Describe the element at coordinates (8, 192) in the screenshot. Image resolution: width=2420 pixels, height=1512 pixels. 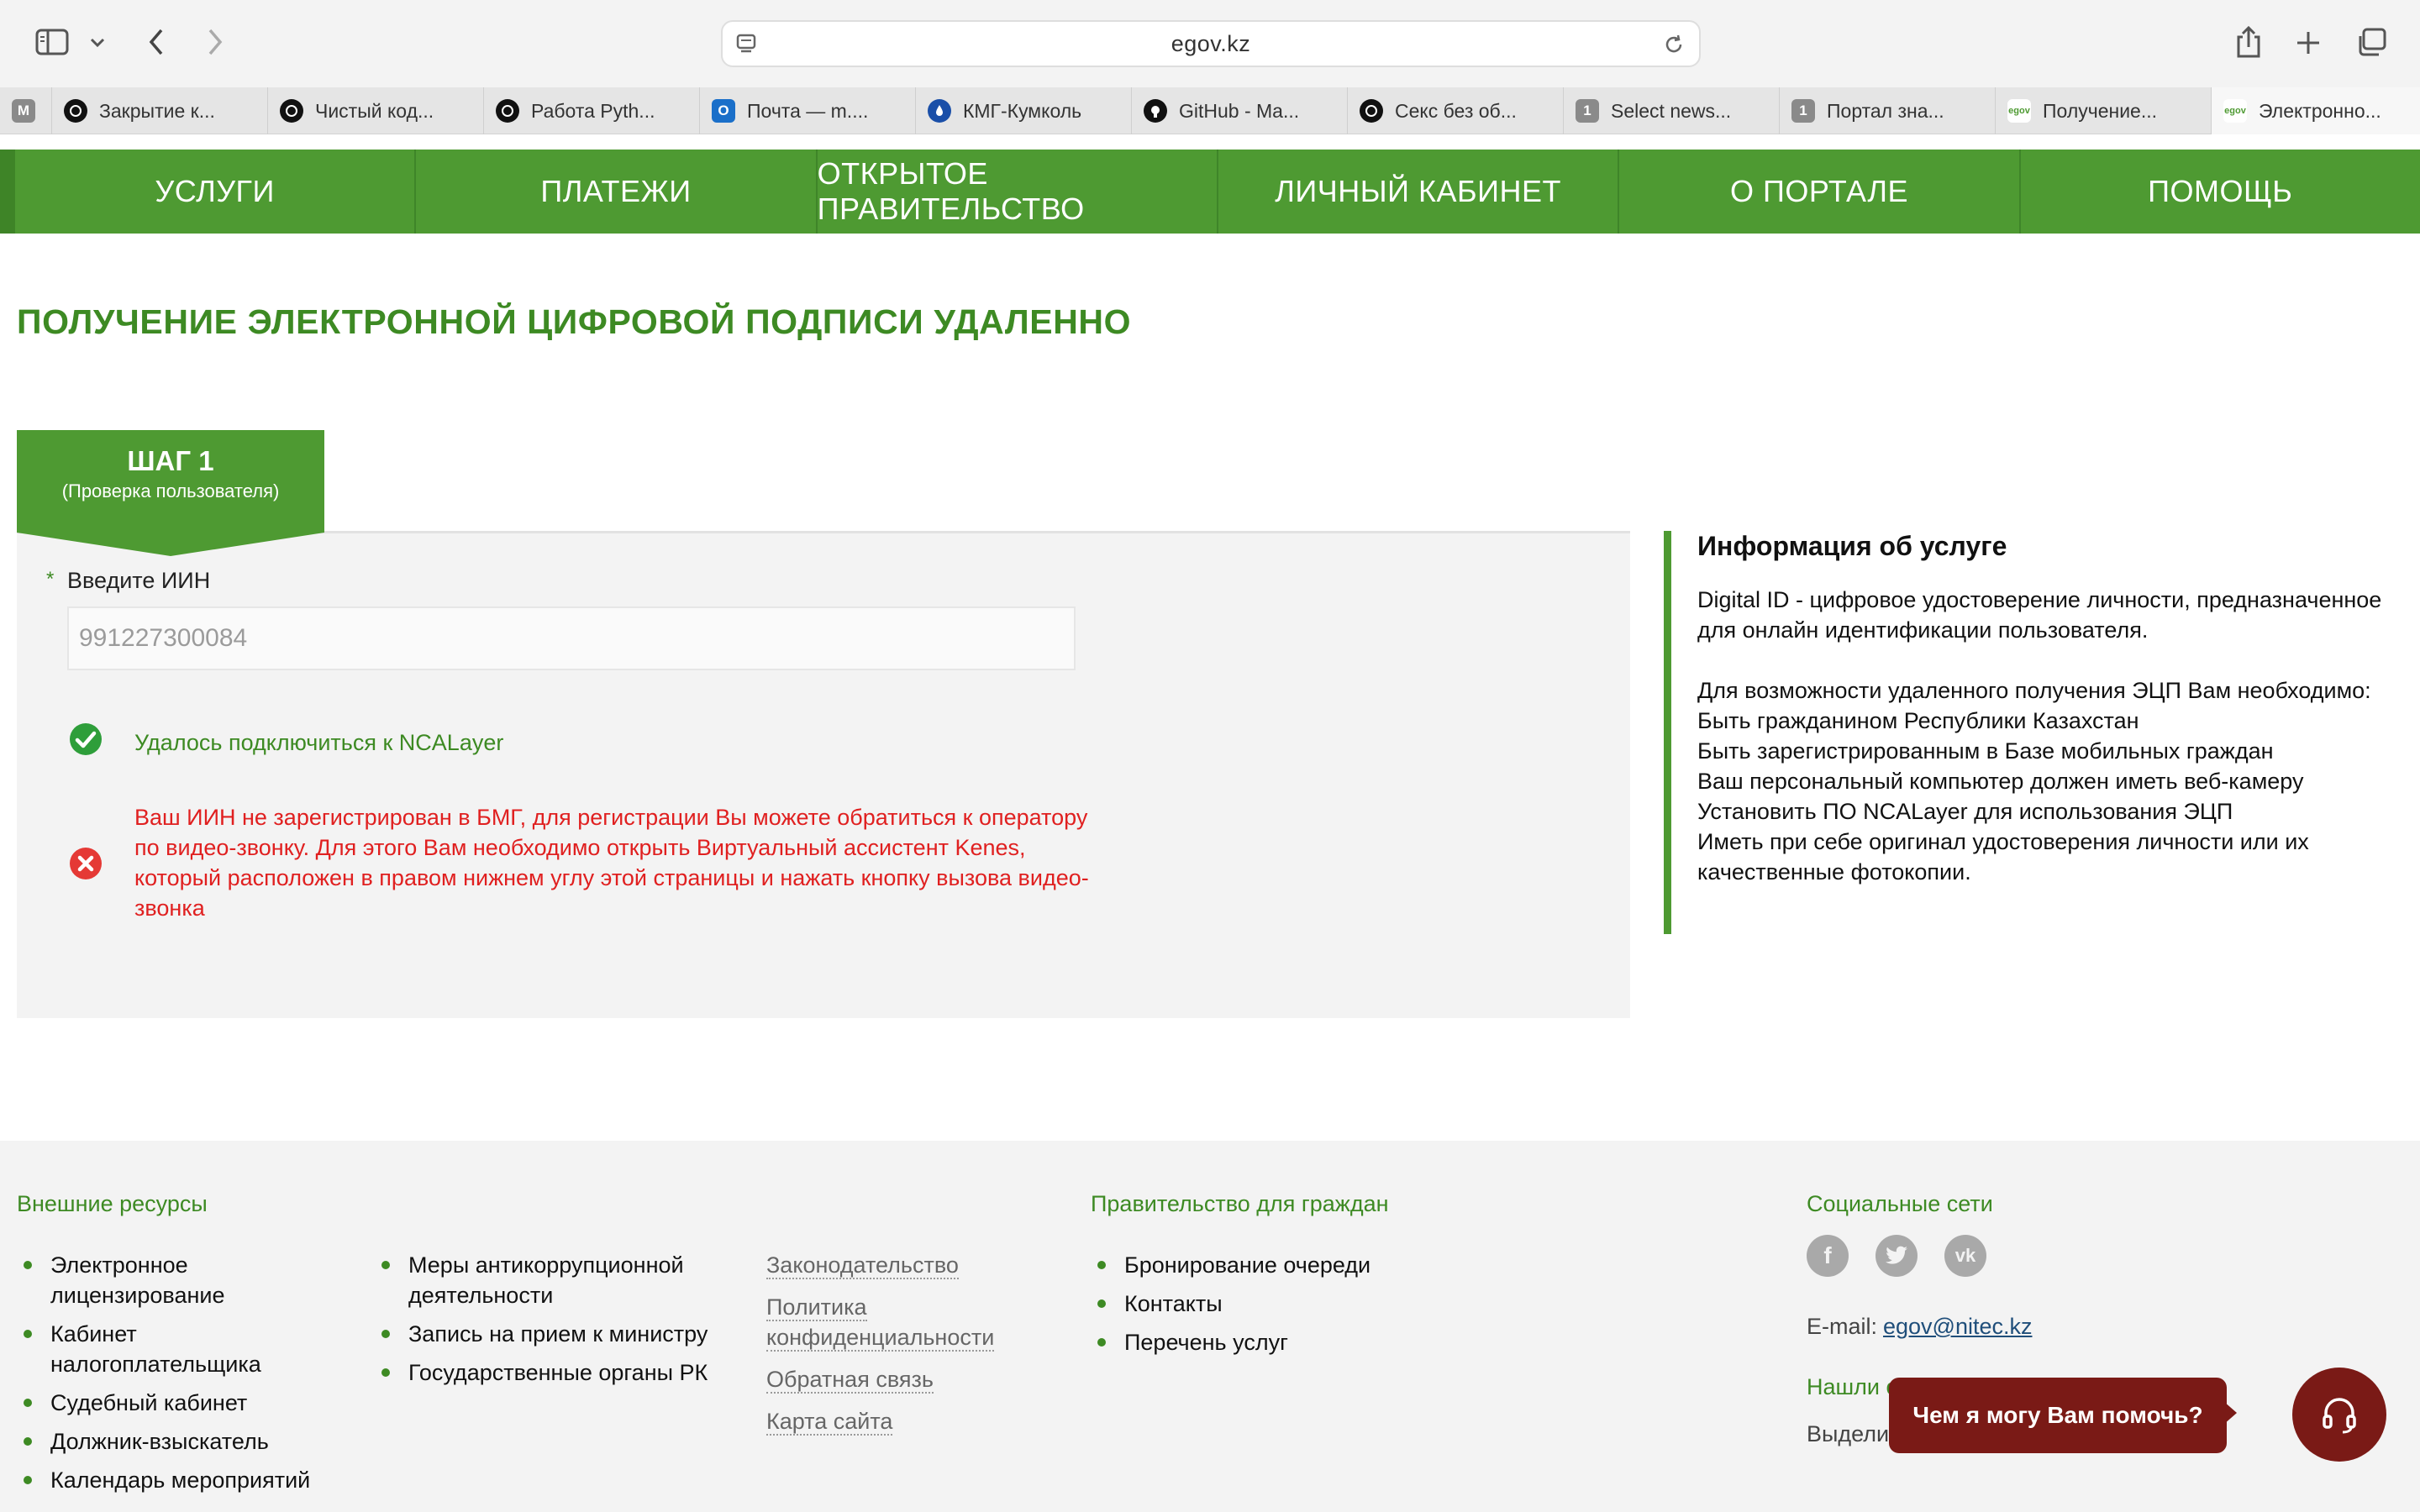
I see `nav-edge` at that location.